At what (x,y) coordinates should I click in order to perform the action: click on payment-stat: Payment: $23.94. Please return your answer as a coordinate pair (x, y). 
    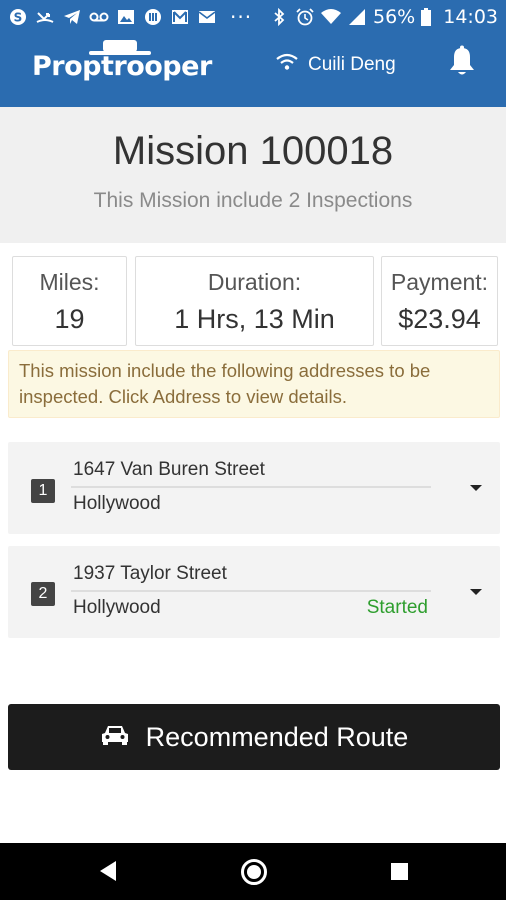
    Looking at the image, I should click on (439, 301).